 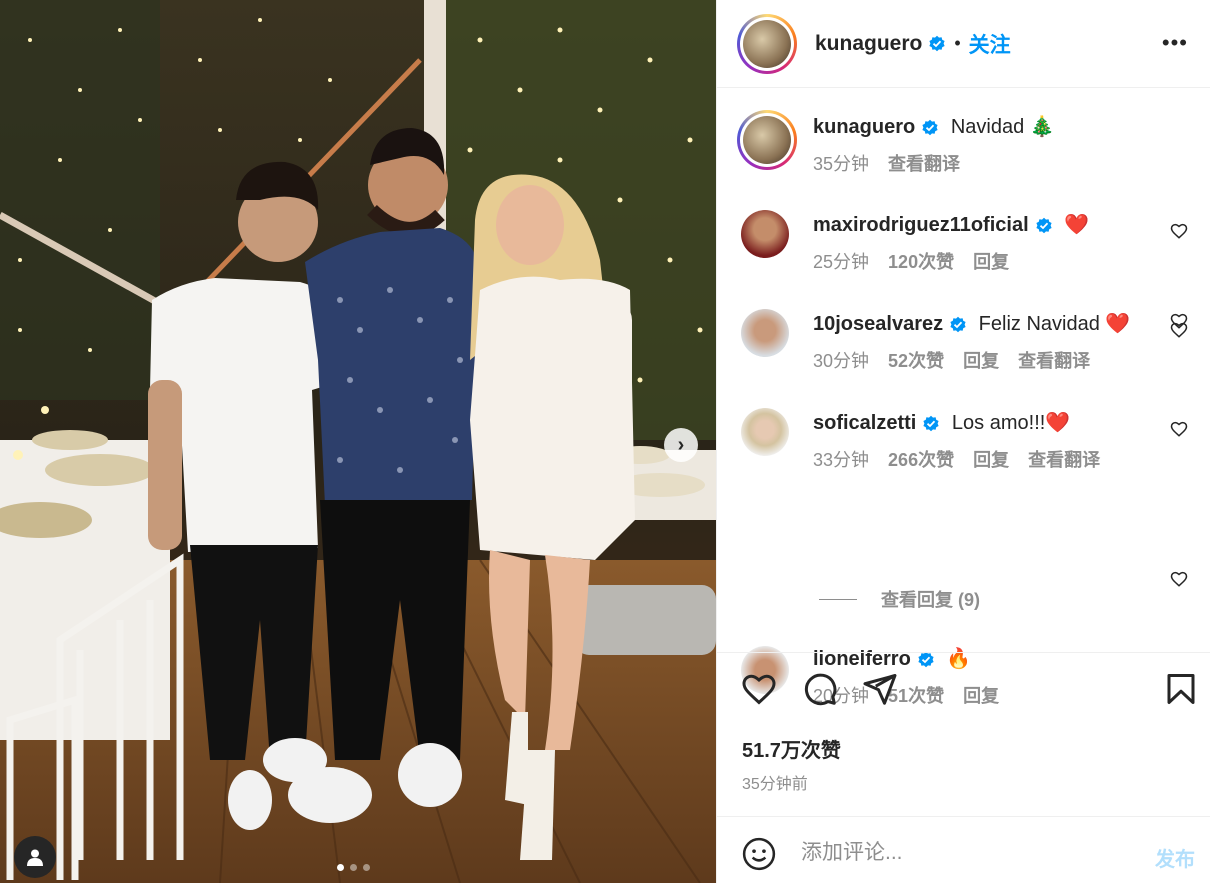 What do you see at coordinates (841, 361) in the screenshot?
I see `comment-time: 30分钟` at bounding box center [841, 361].